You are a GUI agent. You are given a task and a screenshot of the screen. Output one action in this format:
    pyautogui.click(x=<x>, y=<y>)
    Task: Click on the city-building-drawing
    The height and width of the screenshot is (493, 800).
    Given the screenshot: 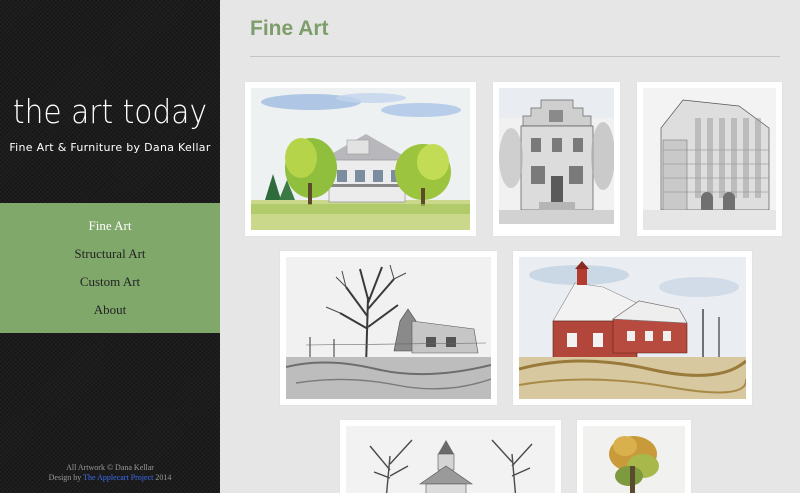 What is the action you would take?
    pyautogui.click(x=709, y=159)
    